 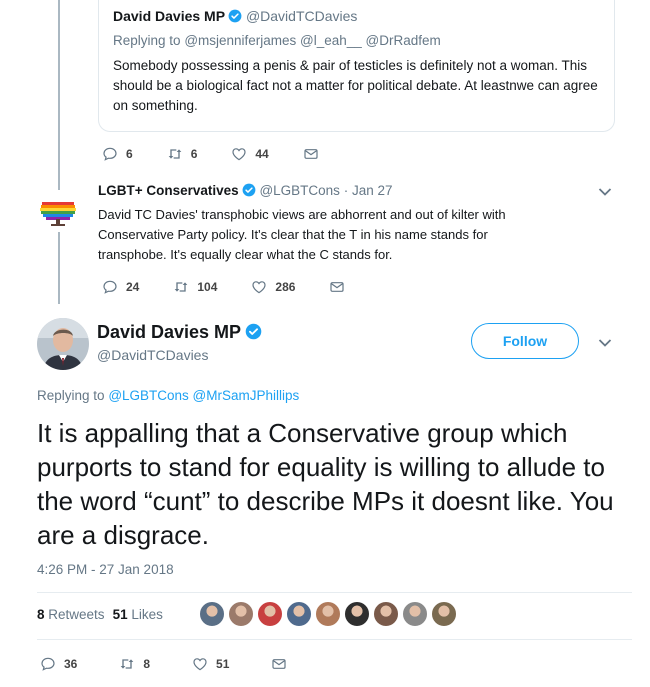 What do you see at coordinates (299, 190) in the screenshot?
I see `lgbt-author-handle: @LGBTCons` at bounding box center [299, 190].